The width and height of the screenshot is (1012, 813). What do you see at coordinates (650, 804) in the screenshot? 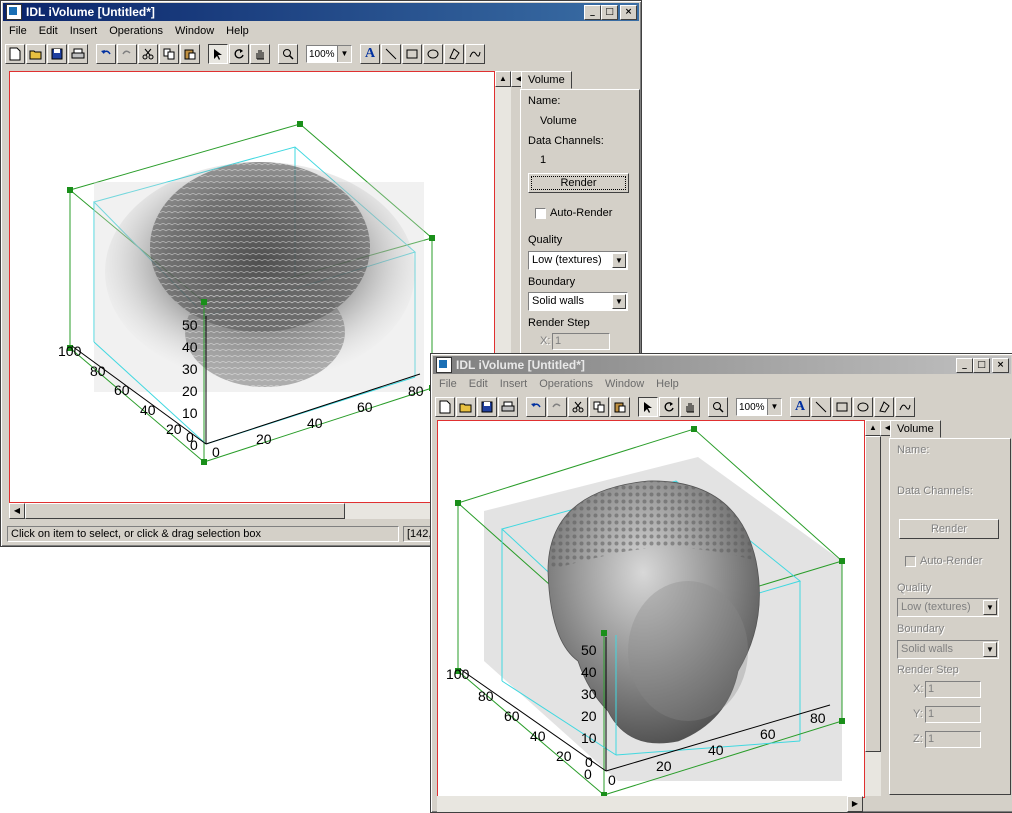
I see `horizontal-scrollbar: ▶` at bounding box center [650, 804].